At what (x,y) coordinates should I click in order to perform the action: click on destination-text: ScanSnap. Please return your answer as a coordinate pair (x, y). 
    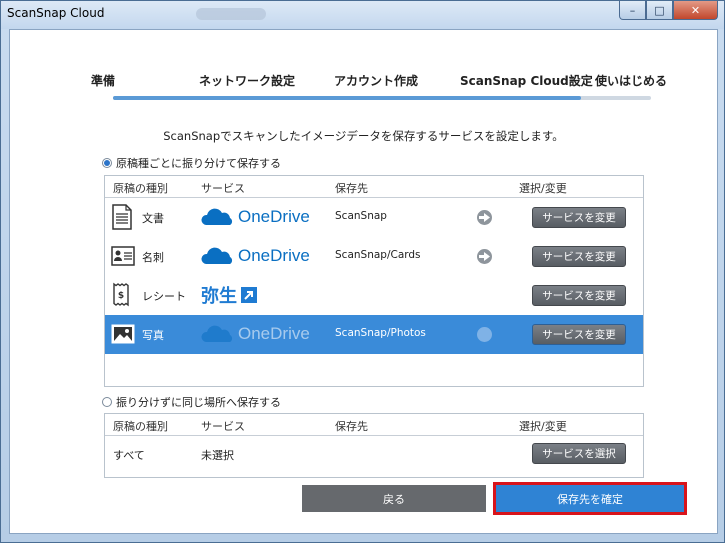
    Looking at the image, I should click on (361, 216).